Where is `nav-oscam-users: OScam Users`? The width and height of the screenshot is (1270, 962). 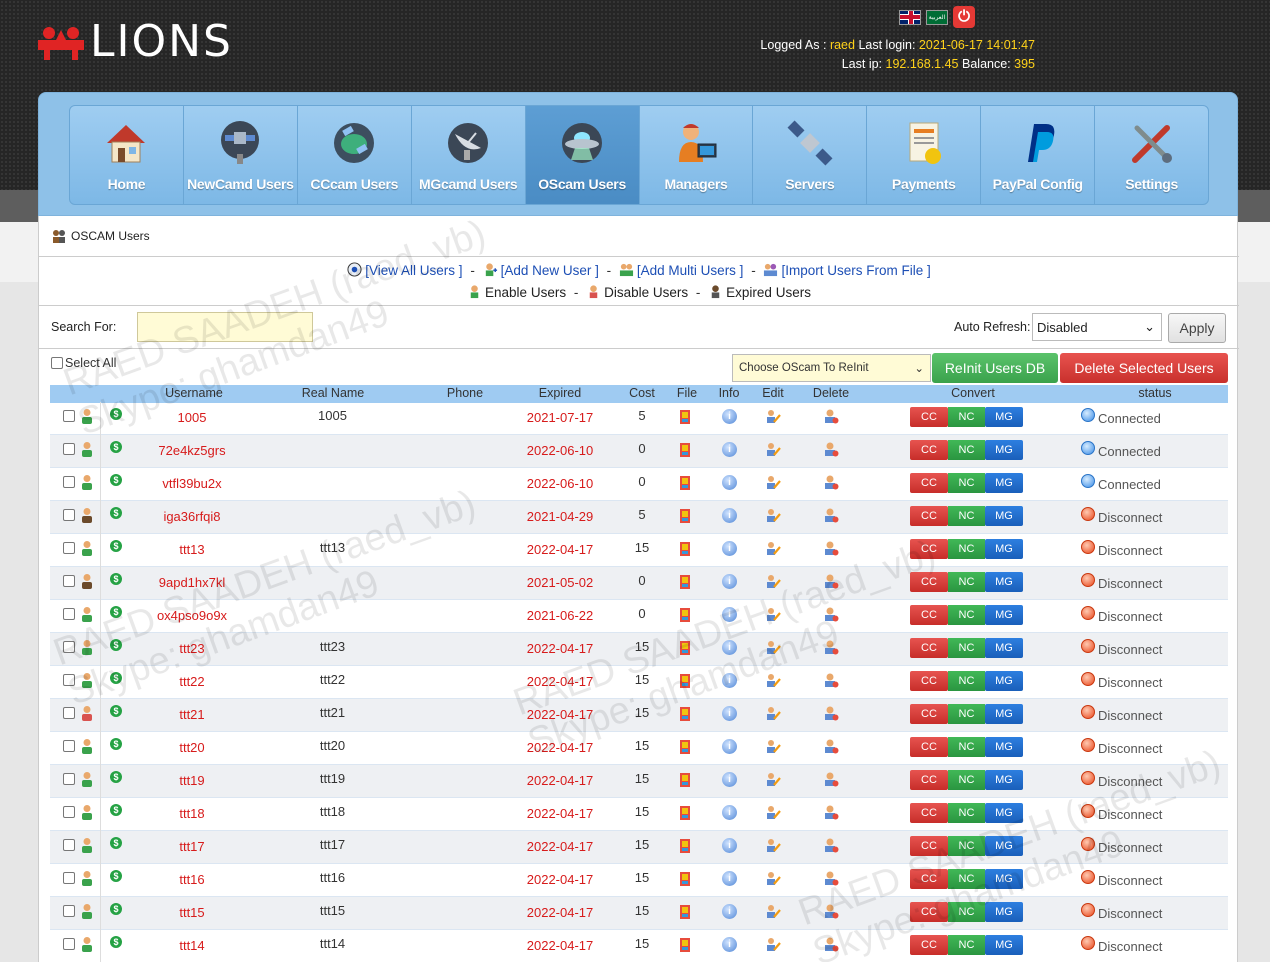 nav-oscam-users: OScam Users is located at coordinates (582, 155).